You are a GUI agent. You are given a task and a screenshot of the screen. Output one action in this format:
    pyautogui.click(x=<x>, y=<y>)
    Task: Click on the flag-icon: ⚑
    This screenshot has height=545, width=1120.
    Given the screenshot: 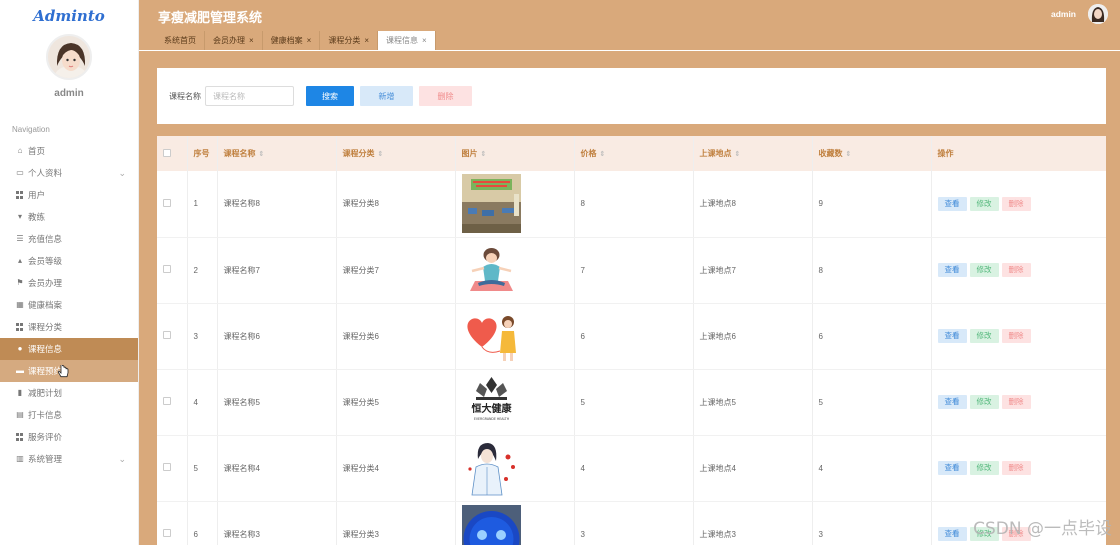 What is the action you would take?
    pyautogui.click(x=20, y=282)
    